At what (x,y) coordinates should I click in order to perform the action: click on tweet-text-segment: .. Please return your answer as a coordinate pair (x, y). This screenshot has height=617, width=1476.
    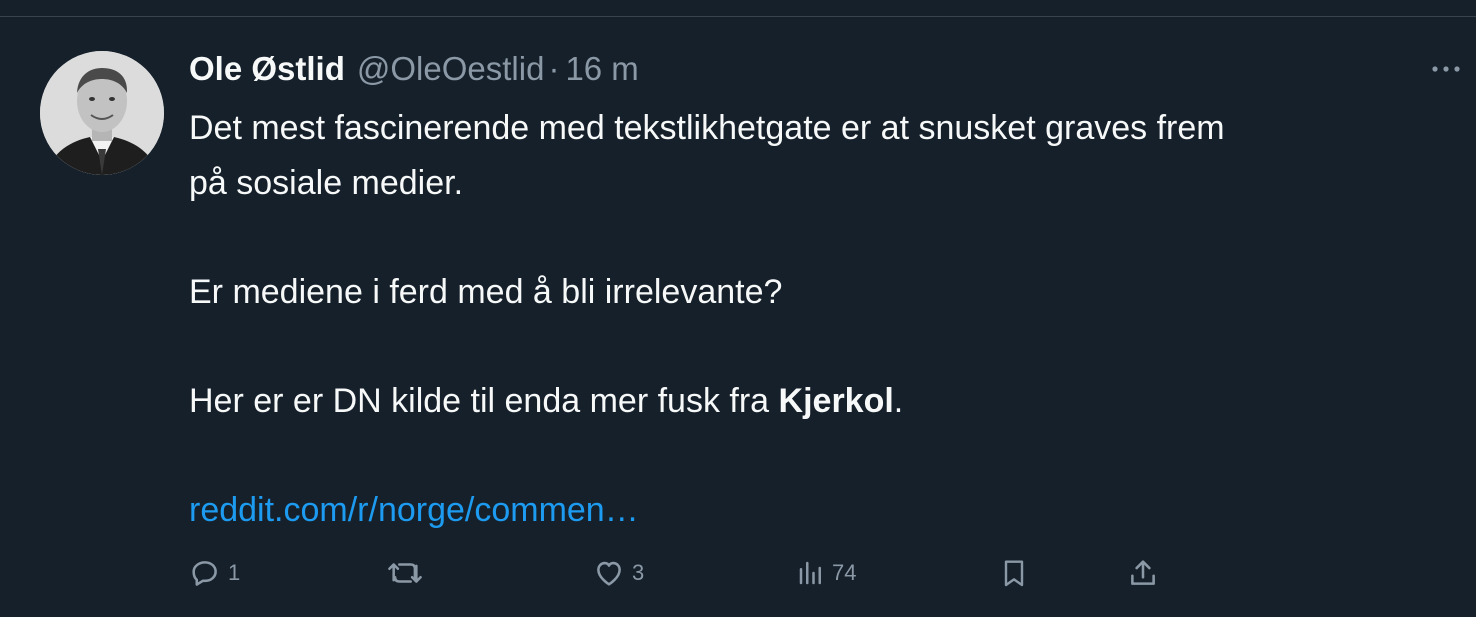
    Looking at the image, I should click on (898, 400).